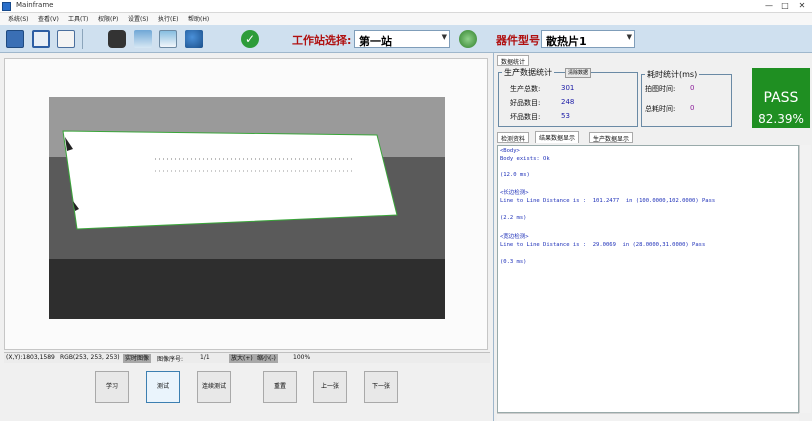 The height and width of the screenshot is (421, 812). I want to click on menu-system: 系统(S), so click(18, 18).